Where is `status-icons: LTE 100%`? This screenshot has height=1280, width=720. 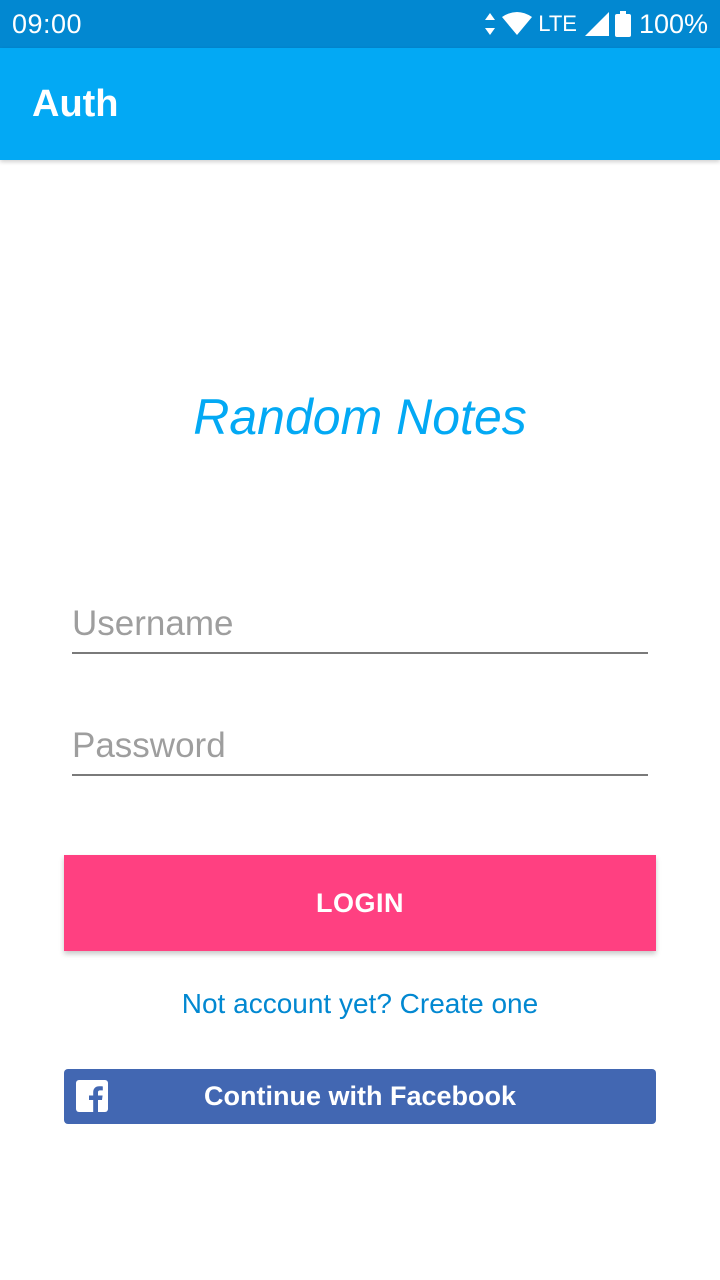
status-icons: LTE 100% is located at coordinates (596, 24).